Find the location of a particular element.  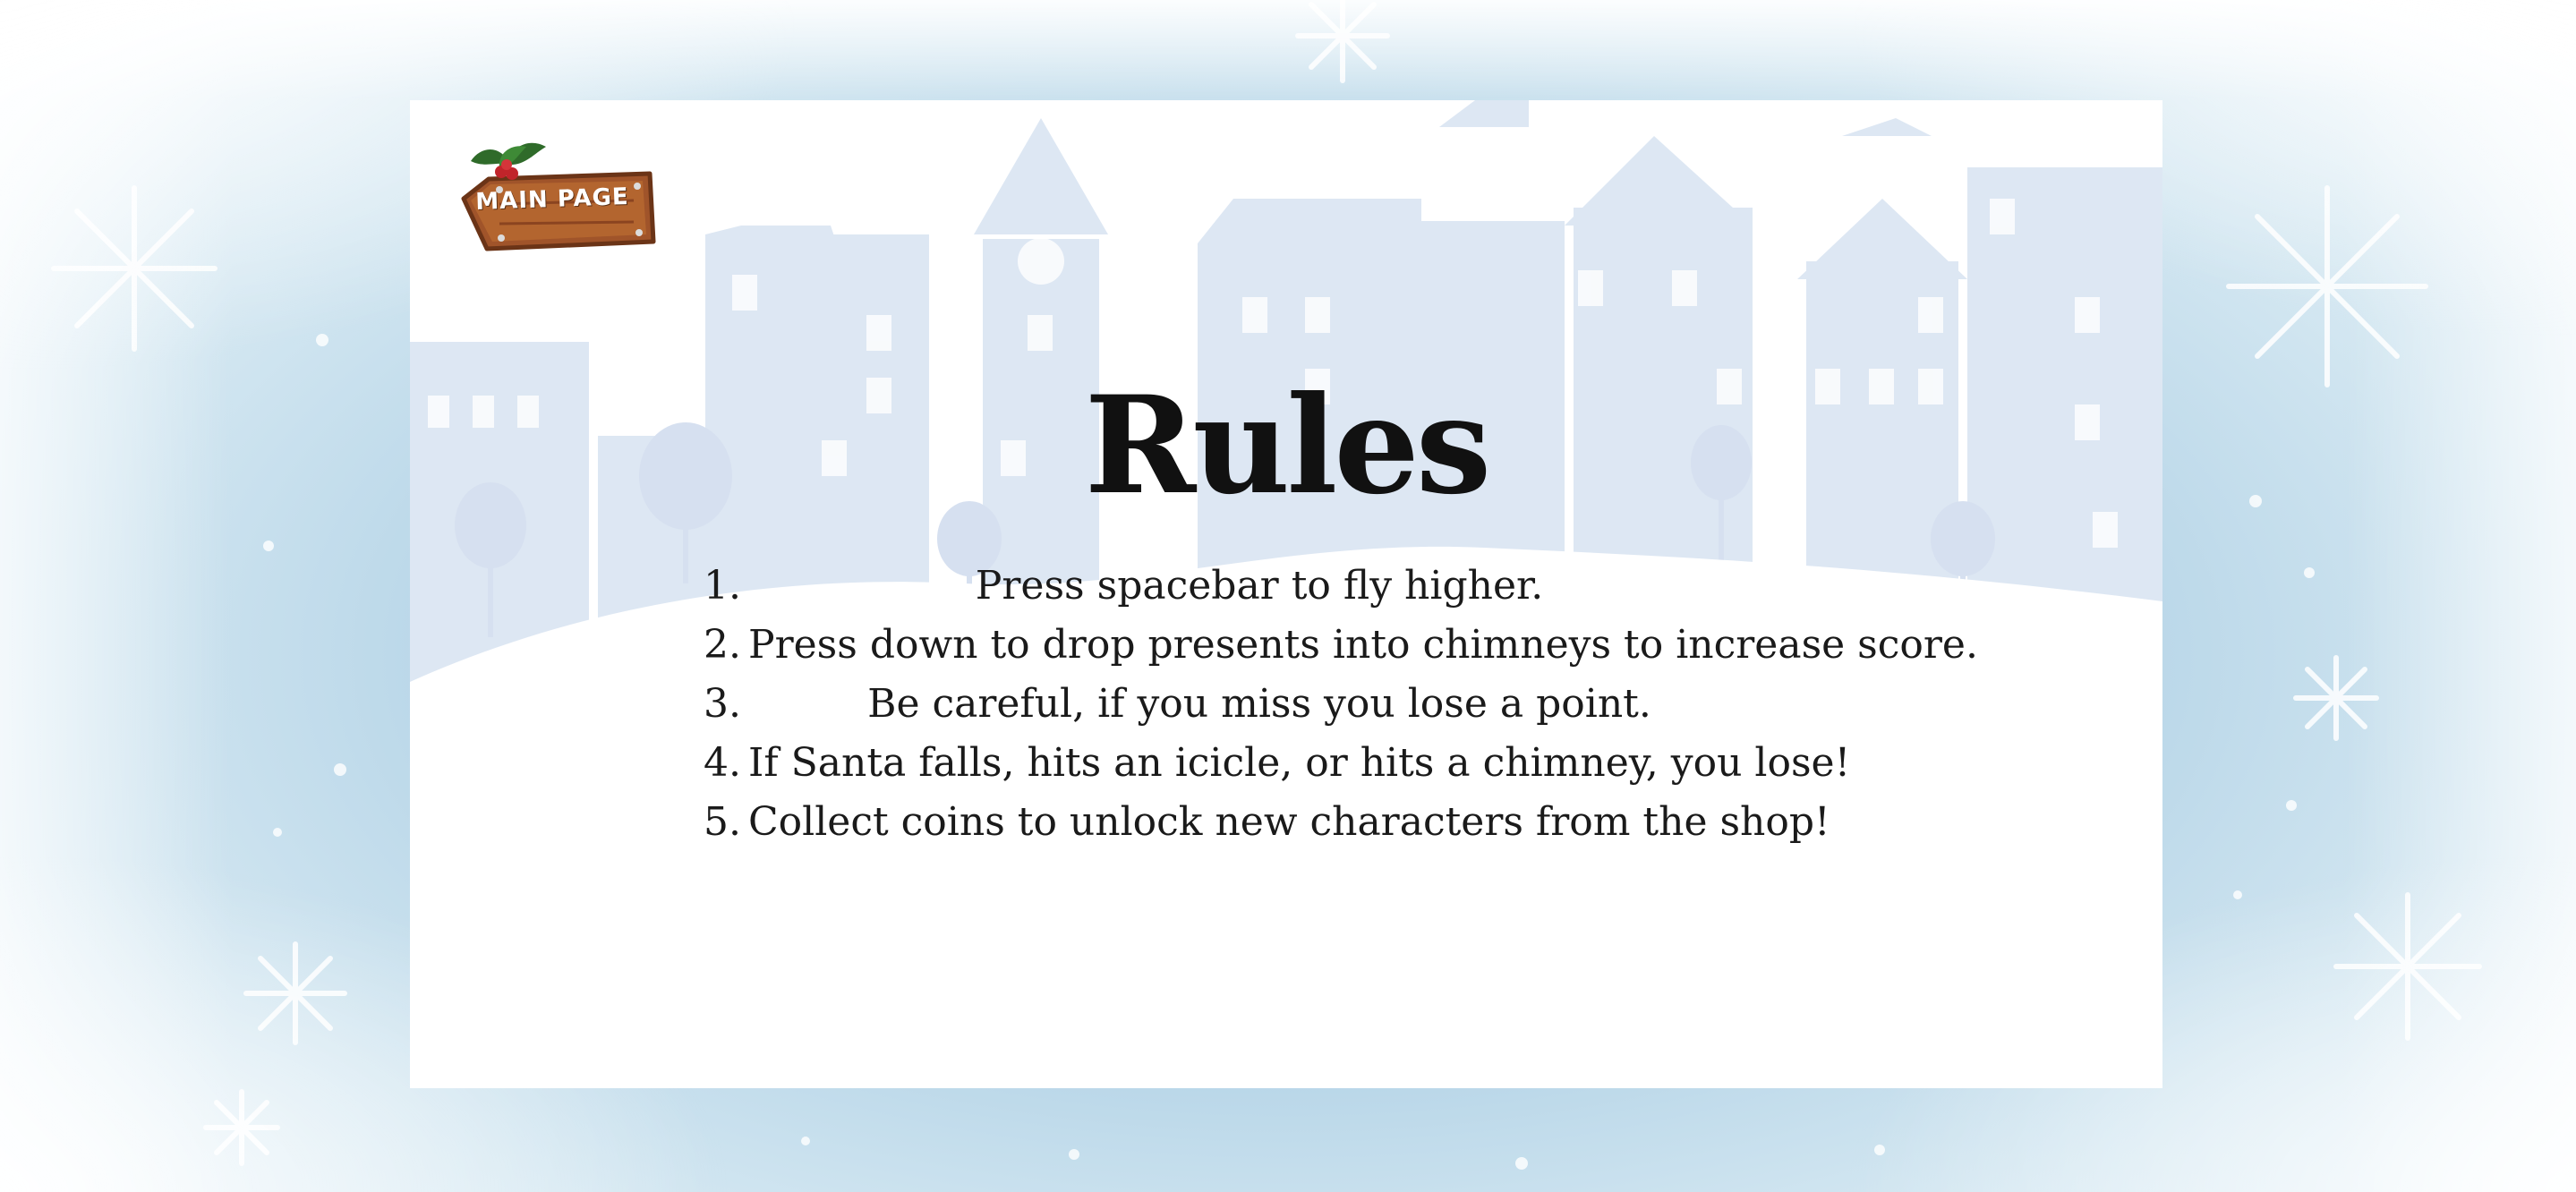

page-title: Rules is located at coordinates (1288, 445).